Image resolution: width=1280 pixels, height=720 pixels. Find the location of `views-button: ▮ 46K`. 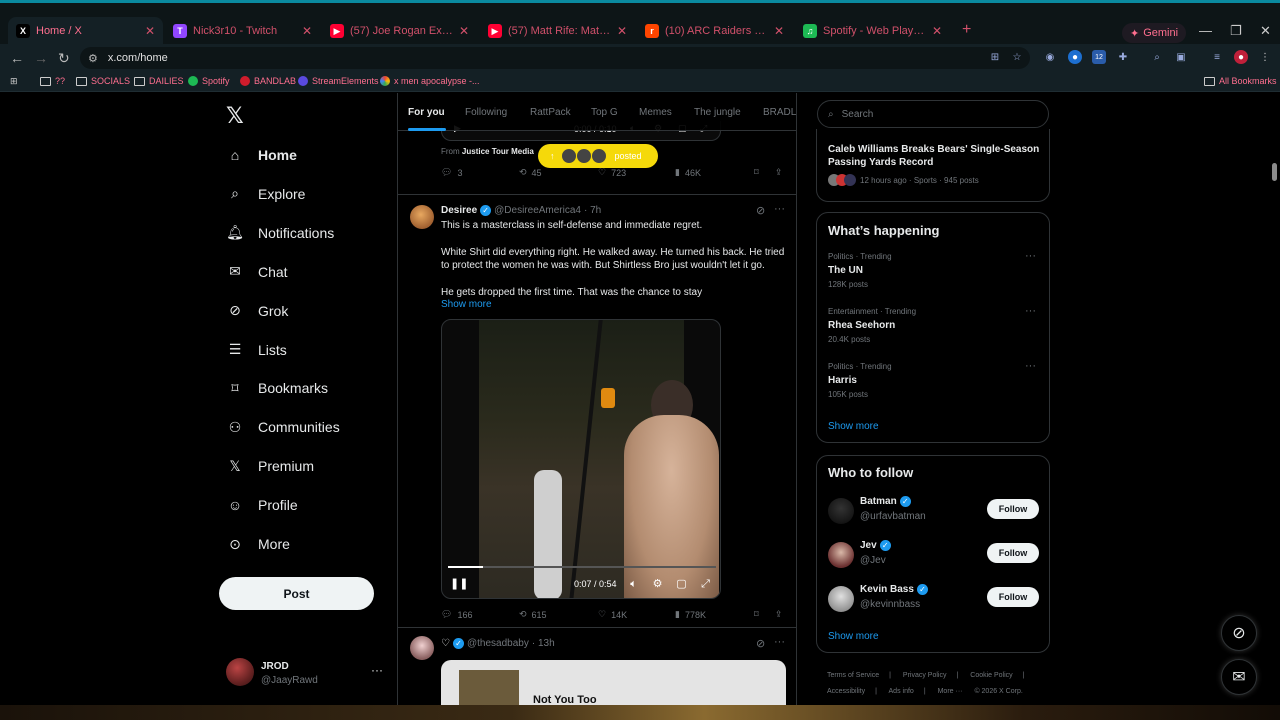

views-button: ▮ 46K is located at coordinates (688, 172).